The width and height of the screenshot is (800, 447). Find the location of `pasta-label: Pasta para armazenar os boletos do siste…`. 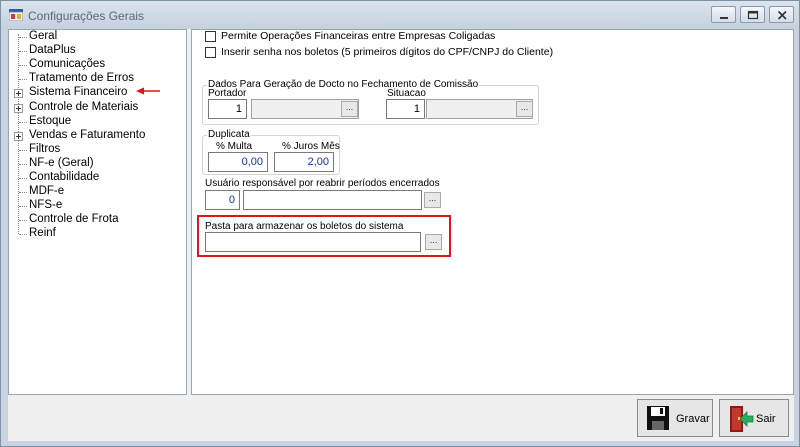

pasta-label: Pasta para armazenar os boletos do siste… is located at coordinates (304, 226).